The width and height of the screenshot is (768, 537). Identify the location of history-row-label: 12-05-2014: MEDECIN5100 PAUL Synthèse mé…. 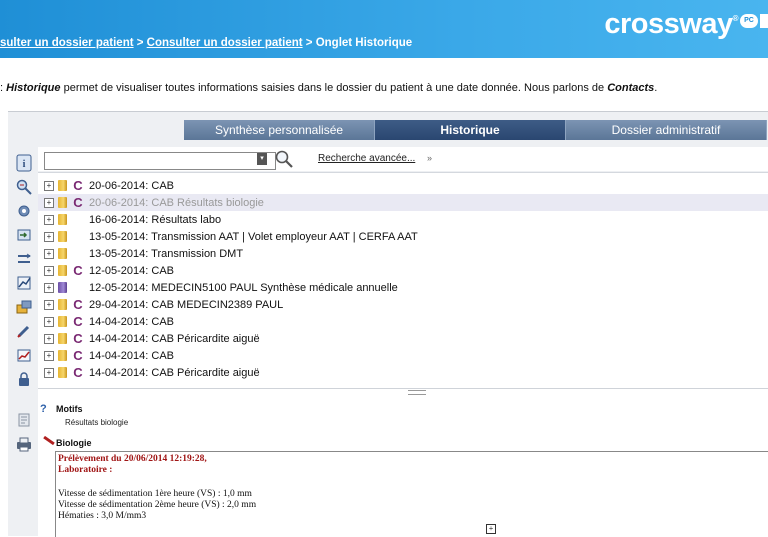
(243, 287).